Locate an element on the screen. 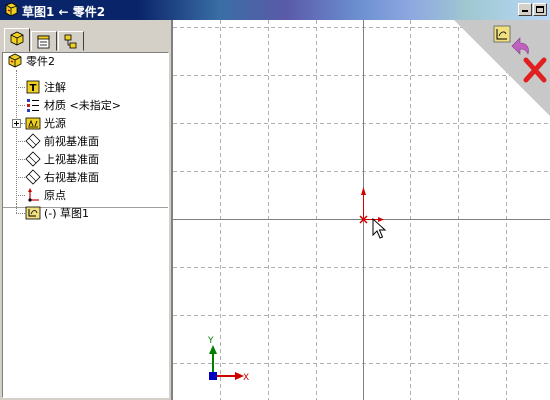 The width and height of the screenshot is (550, 400). tree-item-annotations: T 注解 is located at coordinates (45, 87).